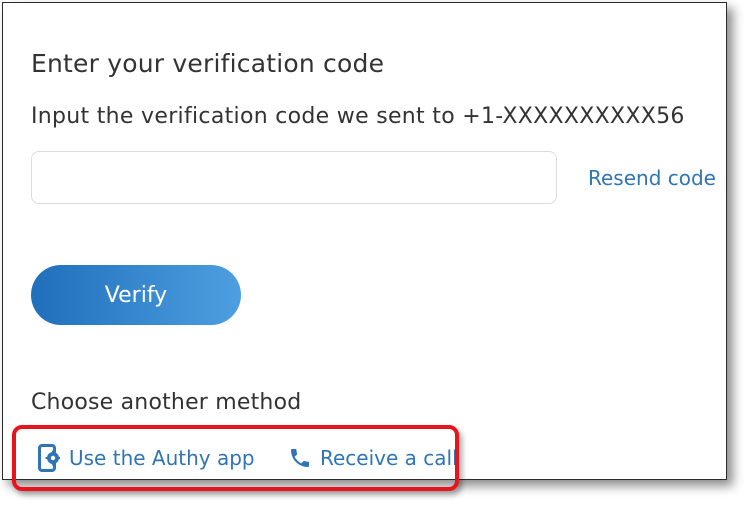  Describe the element at coordinates (136, 295) in the screenshot. I see `verify-button: Verify` at that location.